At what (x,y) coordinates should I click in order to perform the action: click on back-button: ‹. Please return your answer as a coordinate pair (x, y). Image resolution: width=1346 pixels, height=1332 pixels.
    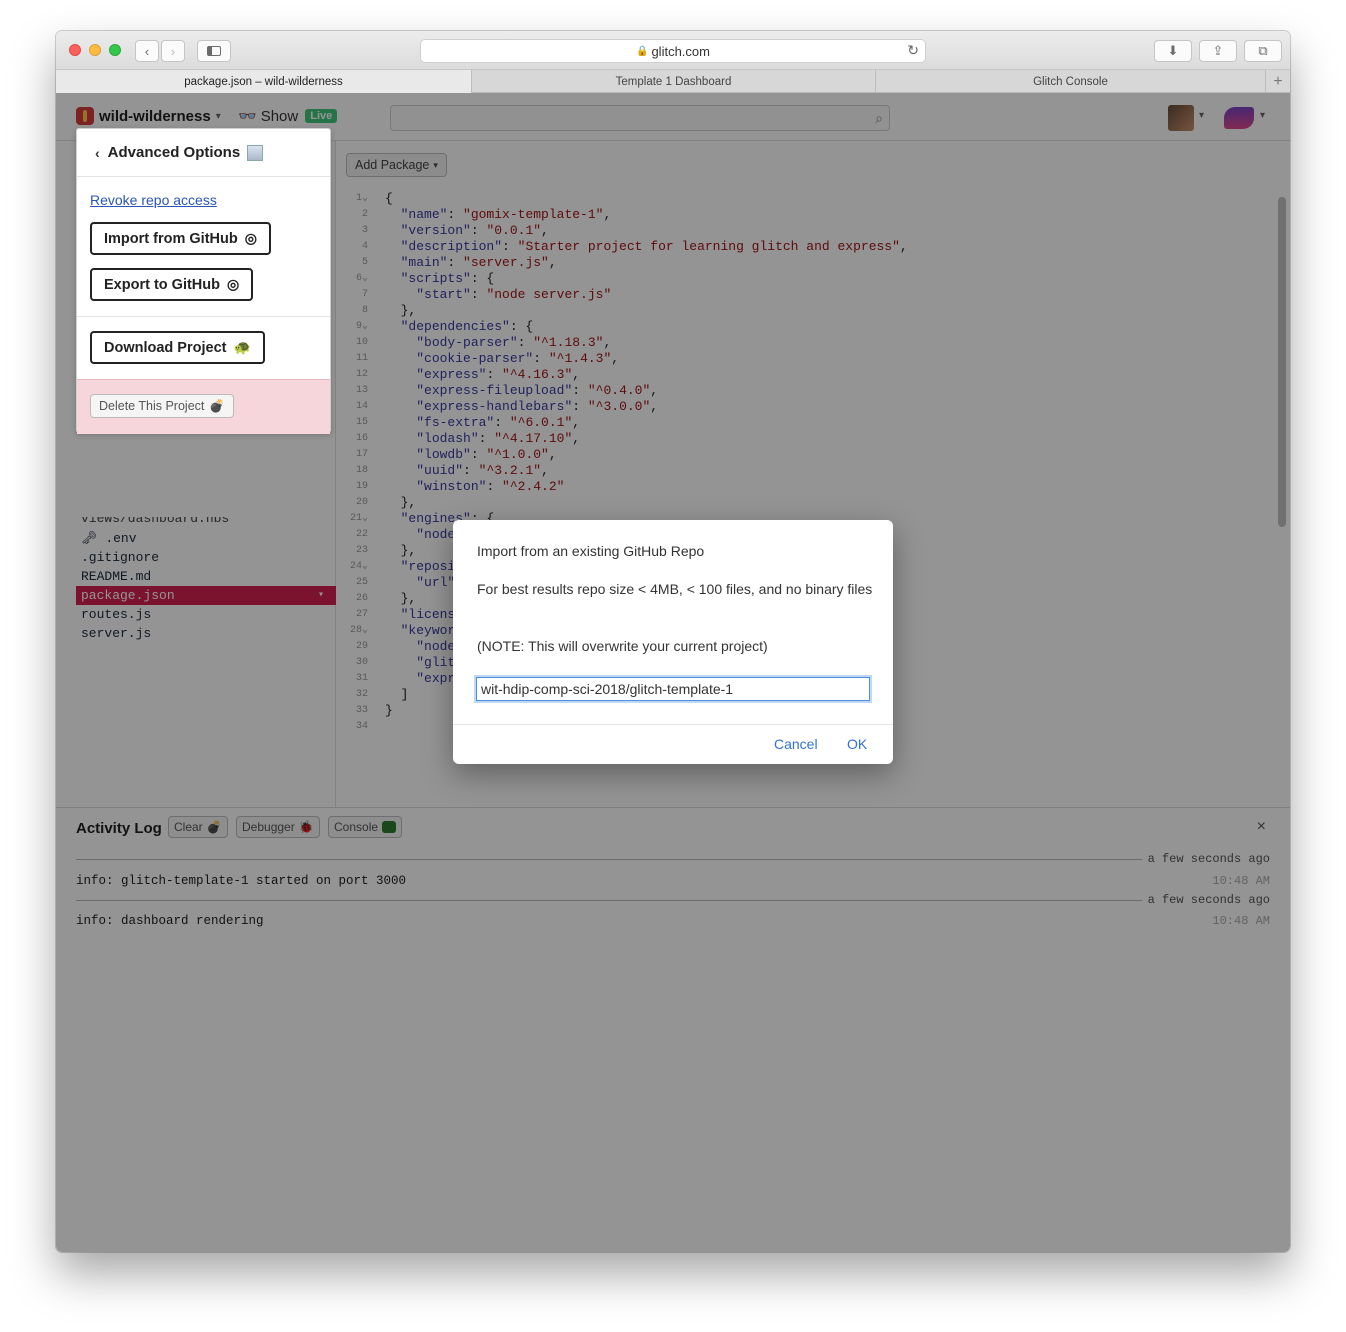
    Looking at the image, I should click on (147, 51).